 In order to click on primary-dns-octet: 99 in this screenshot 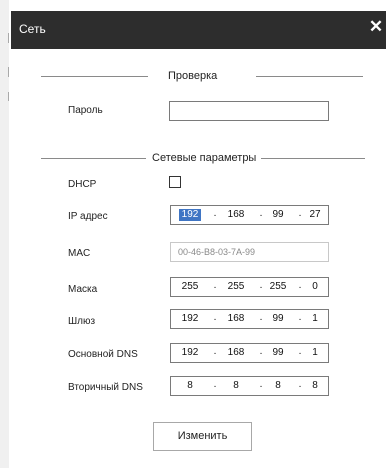, I will do `click(278, 353)`.